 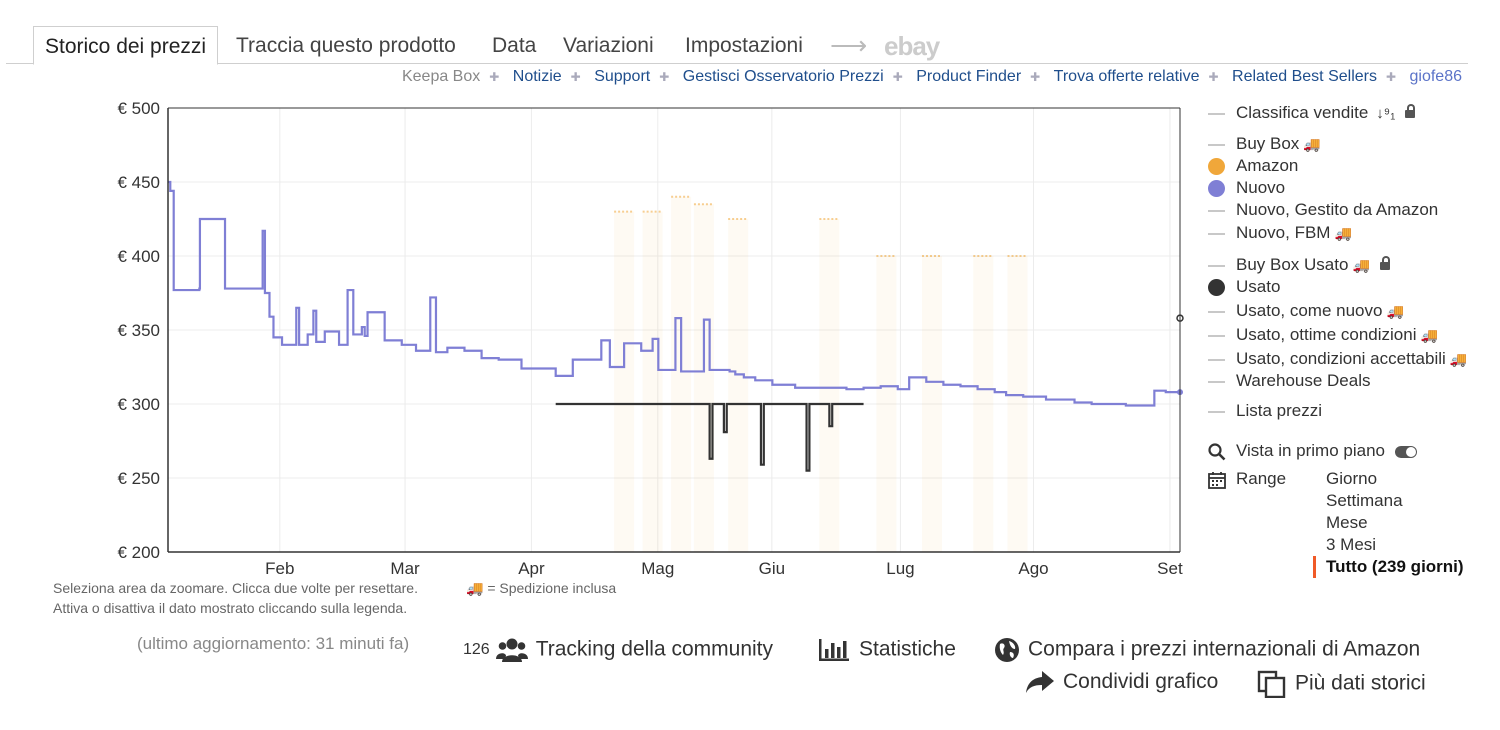 What do you see at coordinates (138, 256) in the screenshot?
I see `y-tick-label: € 400` at bounding box center [138, 256].